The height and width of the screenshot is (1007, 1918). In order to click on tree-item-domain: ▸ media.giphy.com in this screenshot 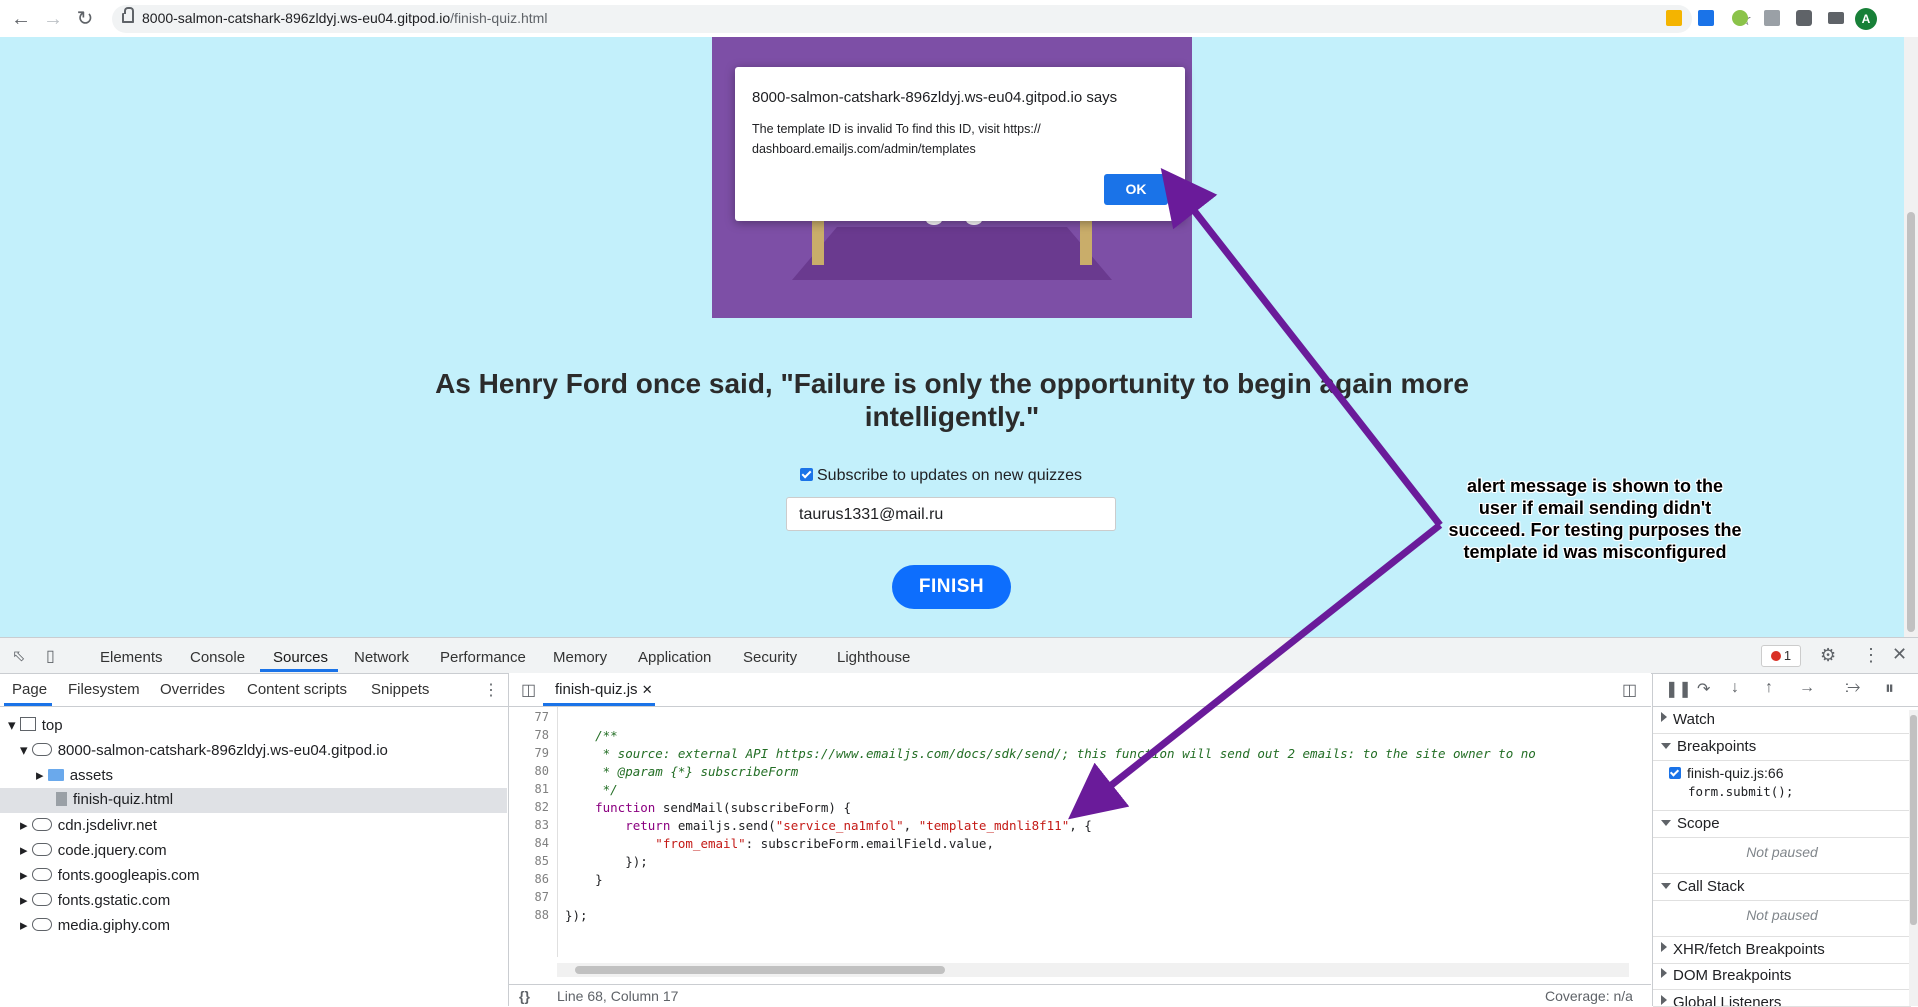, I will do `click(95, 925)`.